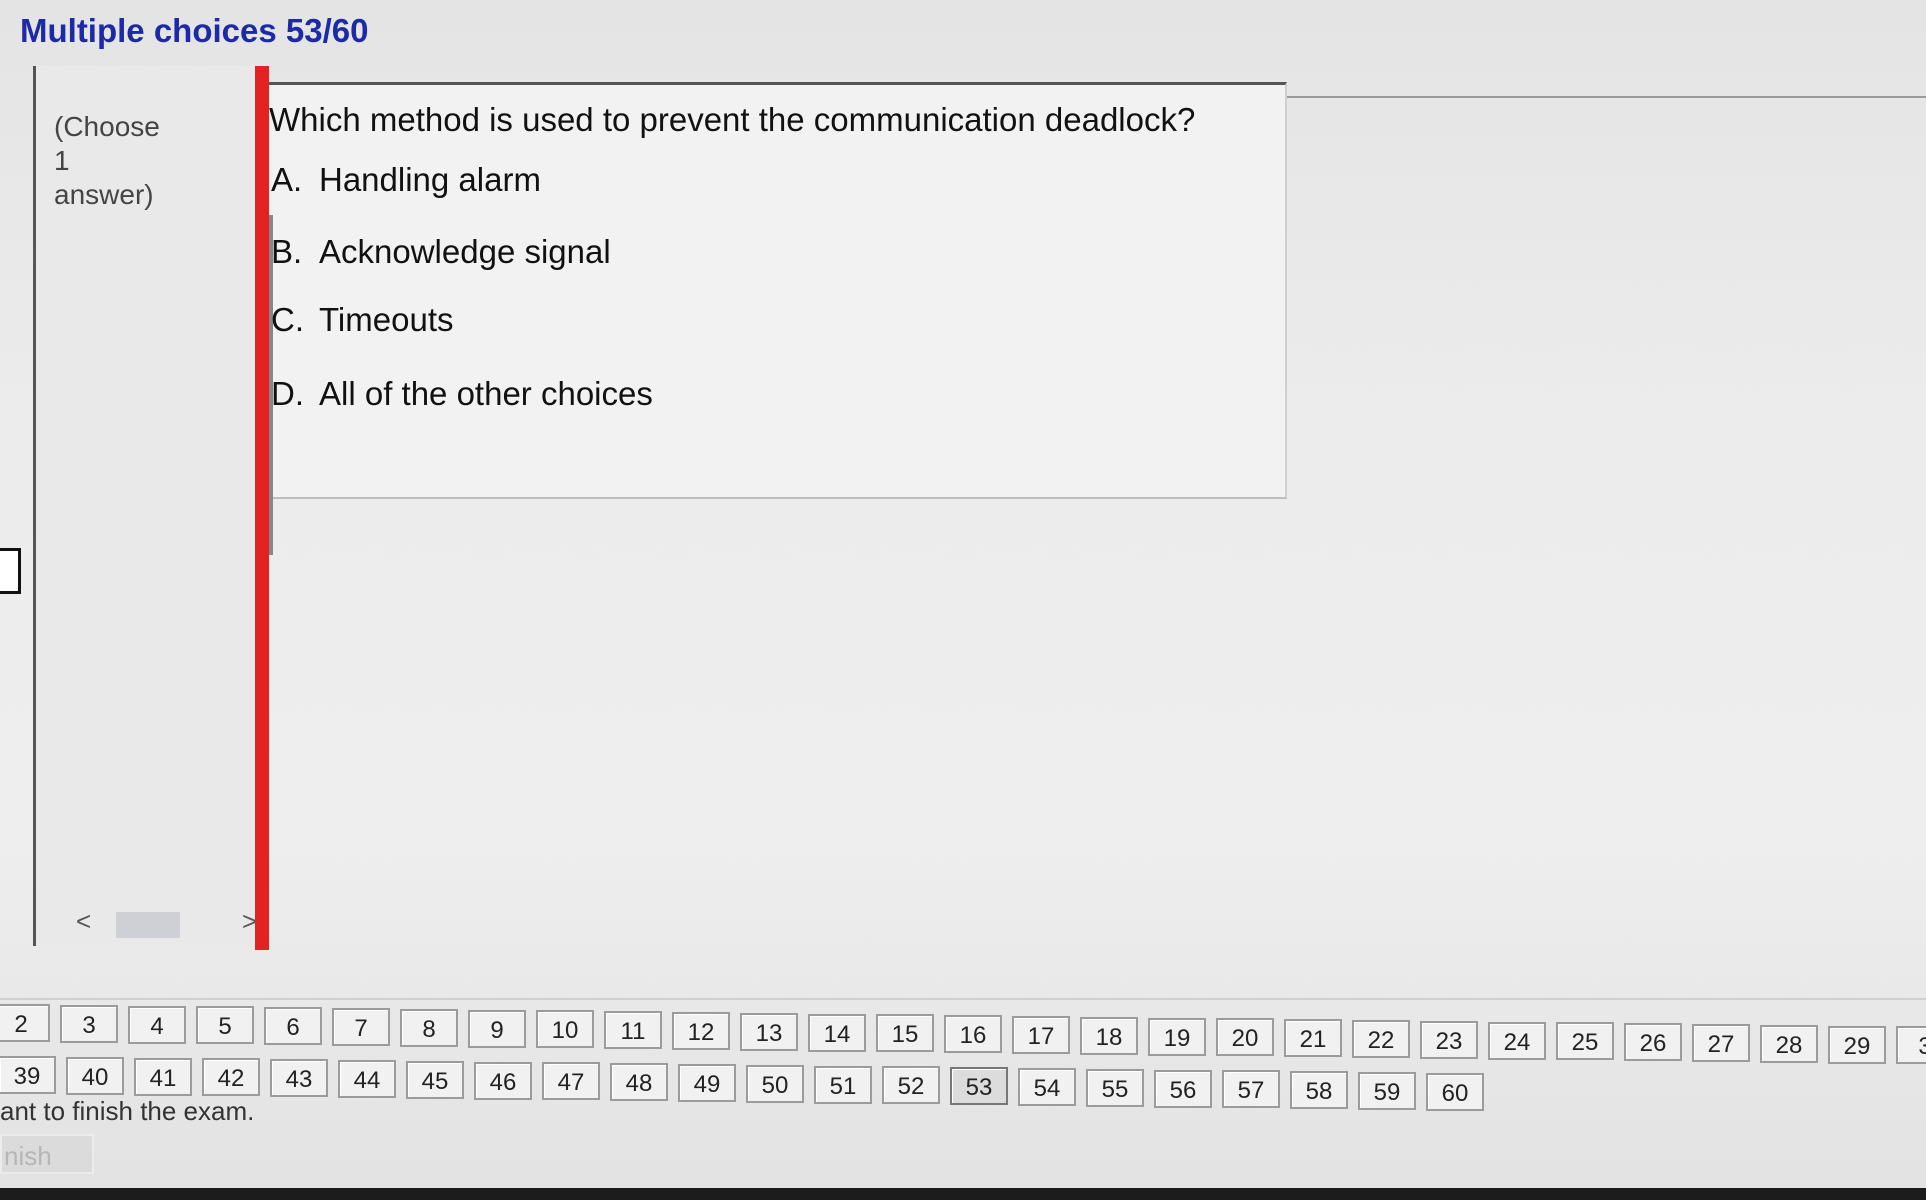  Describe the element at coordinates (429, 1027) in the screenshot. I see `question-nav-button: 8` at that location.